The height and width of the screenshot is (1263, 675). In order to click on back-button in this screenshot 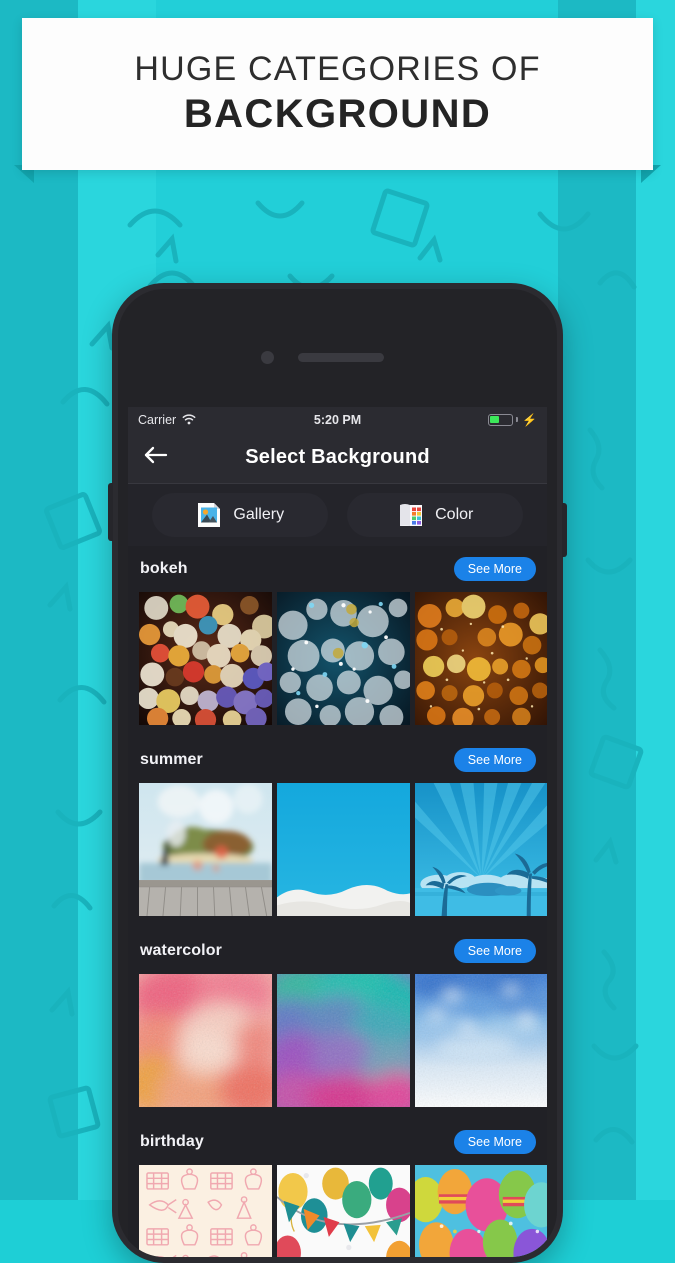, I will do `click(157, 458)`.